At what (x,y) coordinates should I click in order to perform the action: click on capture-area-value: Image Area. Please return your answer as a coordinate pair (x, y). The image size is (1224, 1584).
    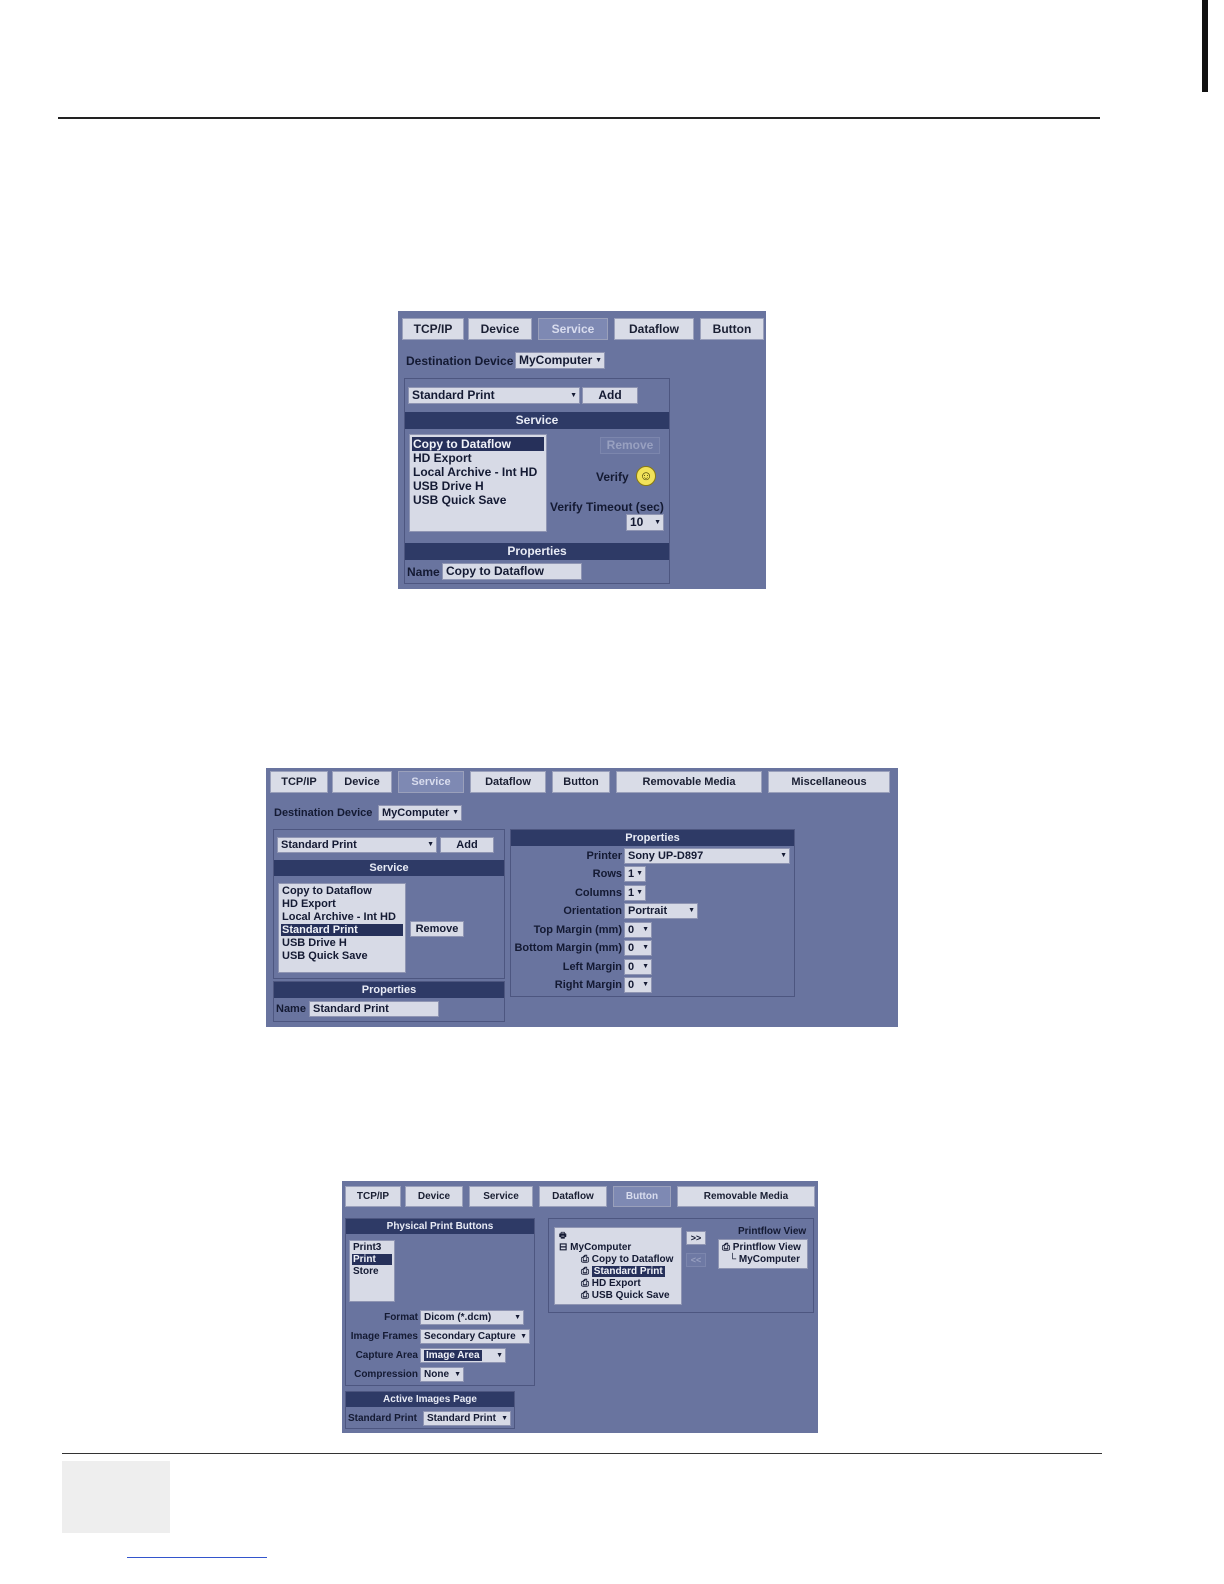
    Looking at the image, I should click on (453, 1355).